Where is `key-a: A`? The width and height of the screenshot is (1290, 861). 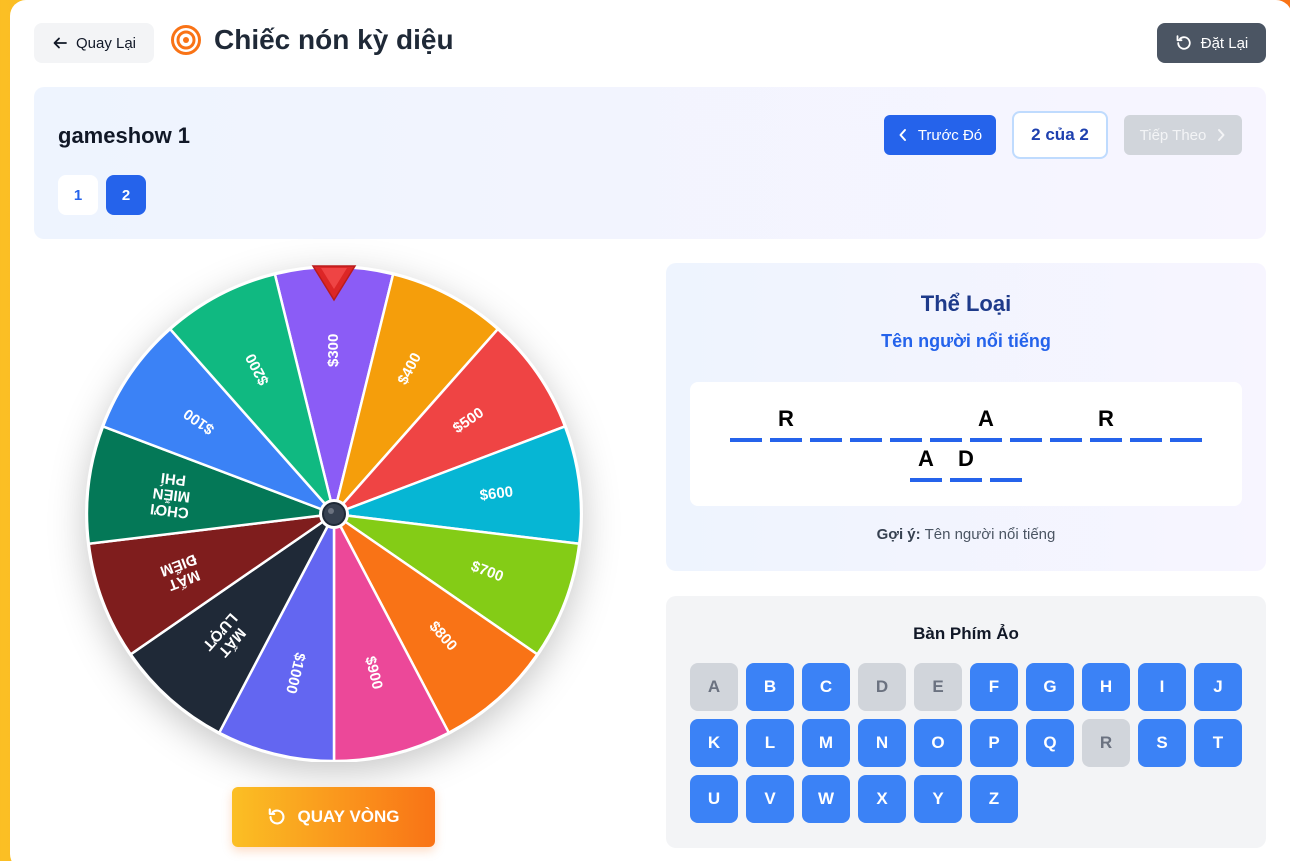 key-a: A is located at coordinates (714, 687).